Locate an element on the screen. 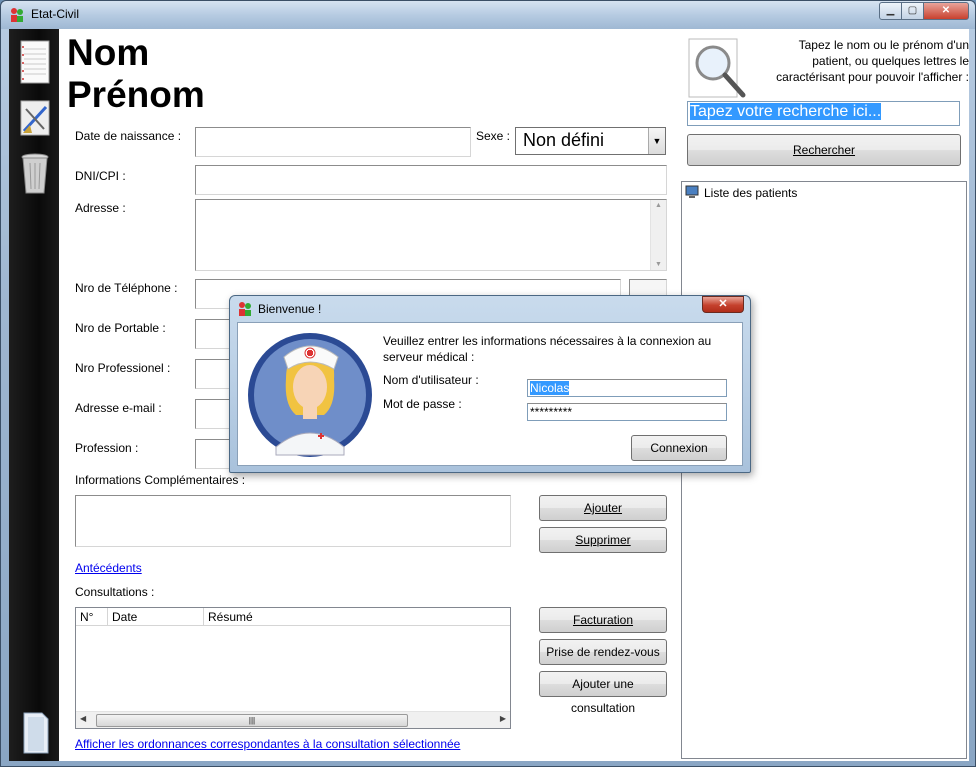  password-value: ********* is located at coordinates (551, 412).